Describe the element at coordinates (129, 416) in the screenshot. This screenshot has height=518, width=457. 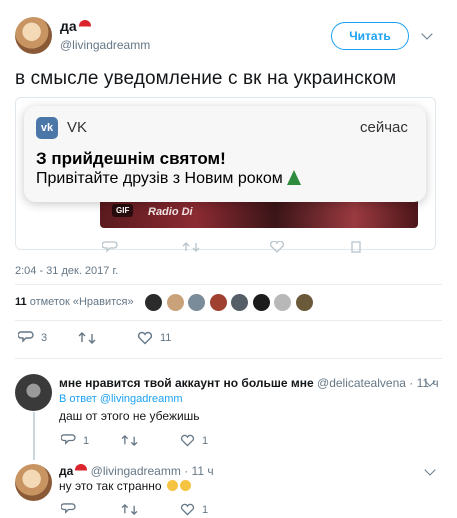
I see `reply-text: даш от этого не убежишь` at that location.